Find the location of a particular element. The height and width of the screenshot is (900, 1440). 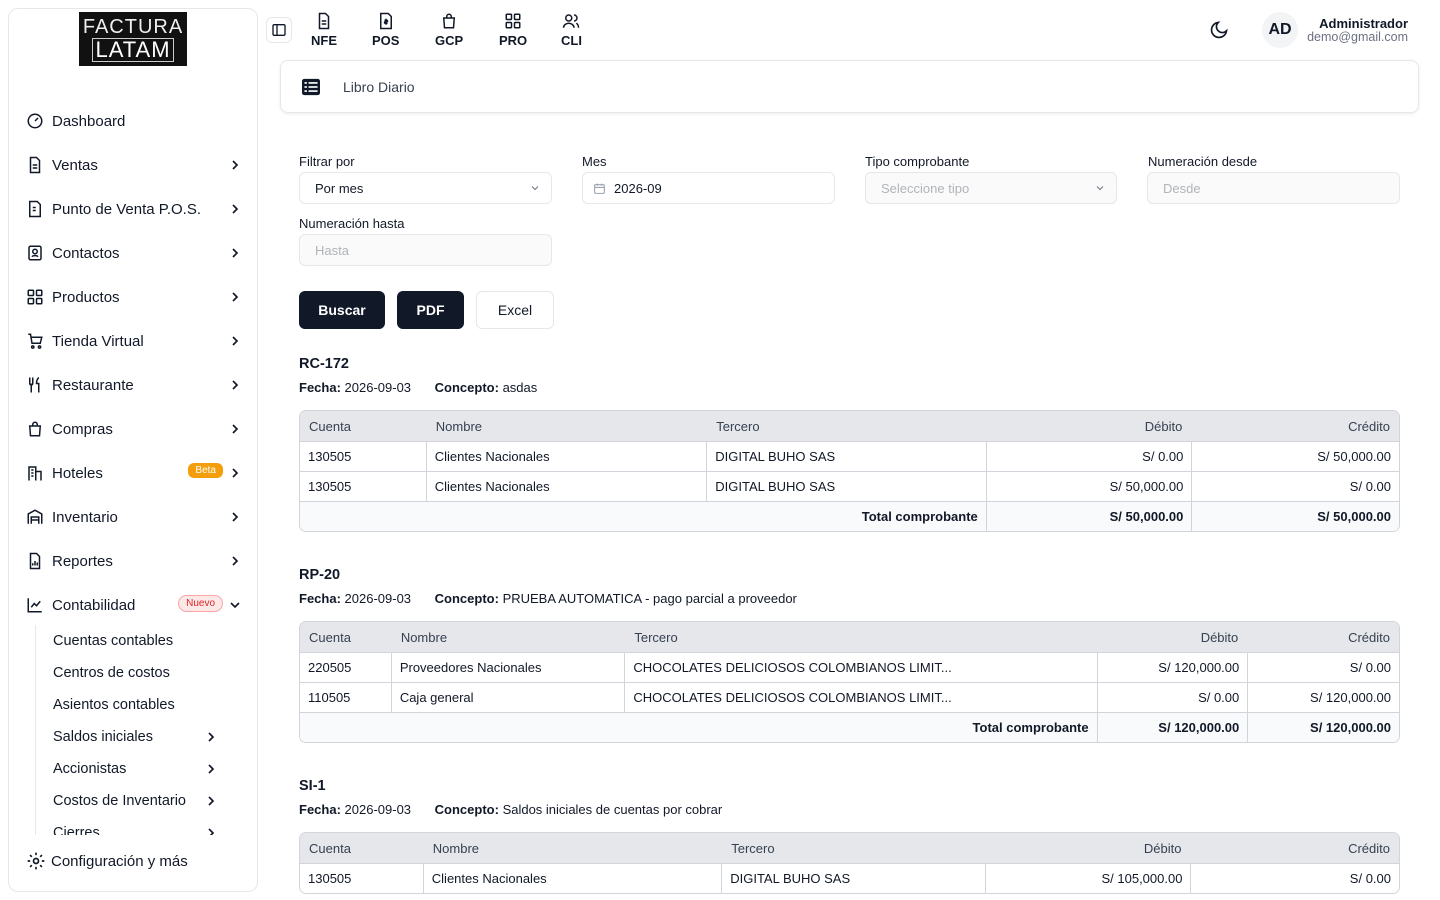

buscar-button: Buscar is located at coordinates (342, 310).